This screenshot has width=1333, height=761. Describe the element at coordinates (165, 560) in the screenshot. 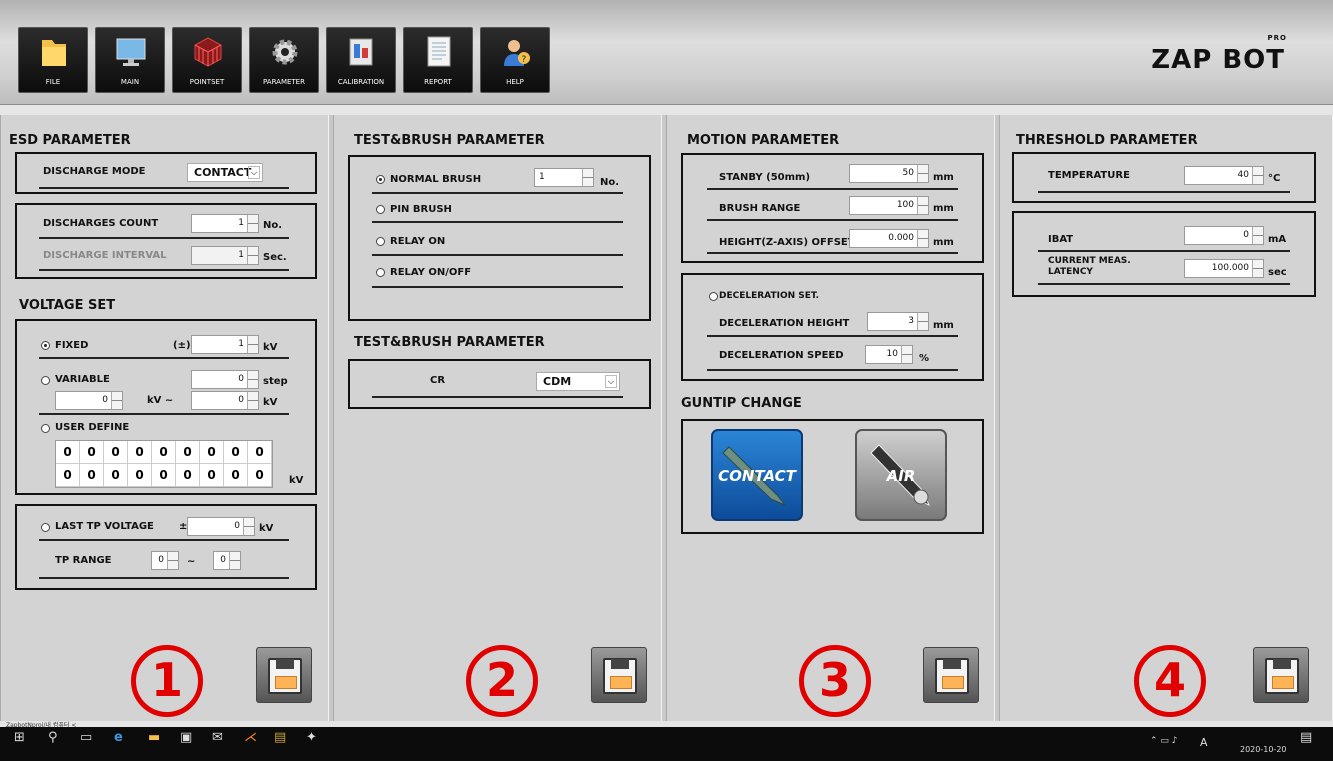

I see `tp-range-from-input: 0` at that location.